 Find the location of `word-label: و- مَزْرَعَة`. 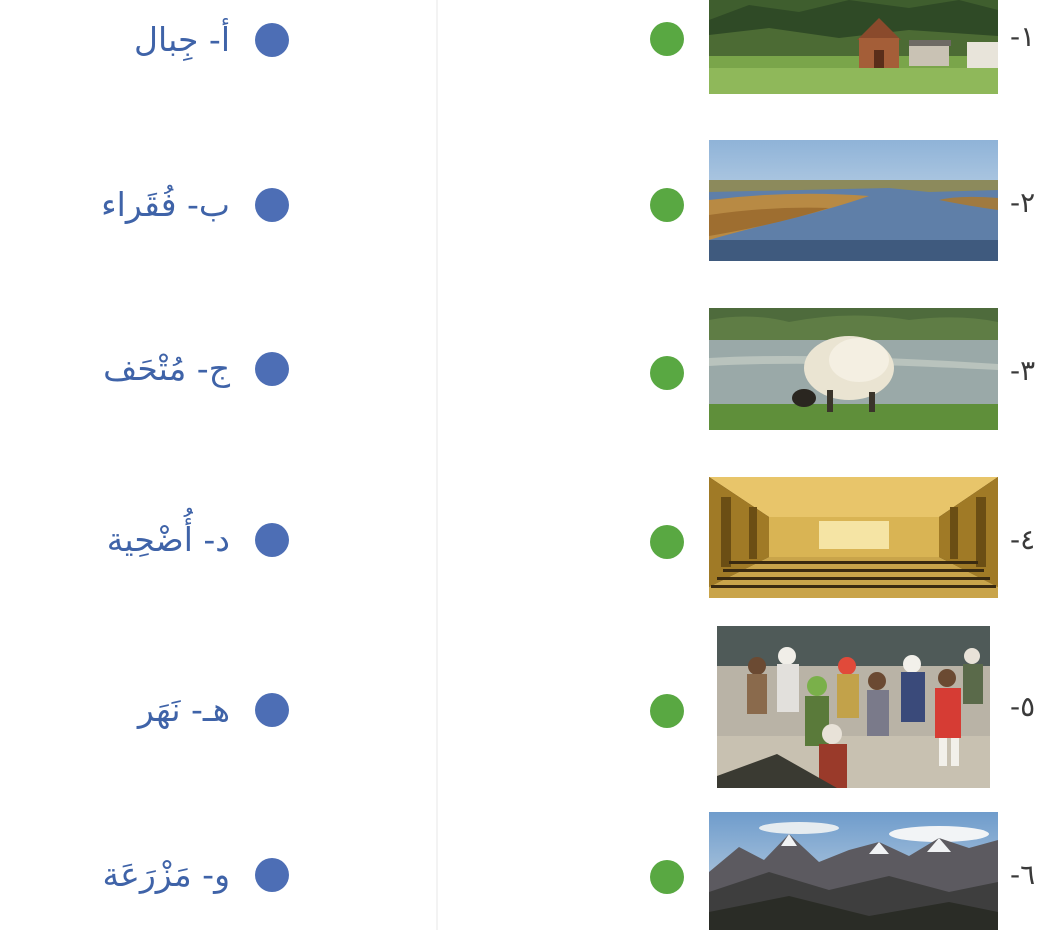

word-label: و- مَزْرَعَة is located at coordinates (166, 874).